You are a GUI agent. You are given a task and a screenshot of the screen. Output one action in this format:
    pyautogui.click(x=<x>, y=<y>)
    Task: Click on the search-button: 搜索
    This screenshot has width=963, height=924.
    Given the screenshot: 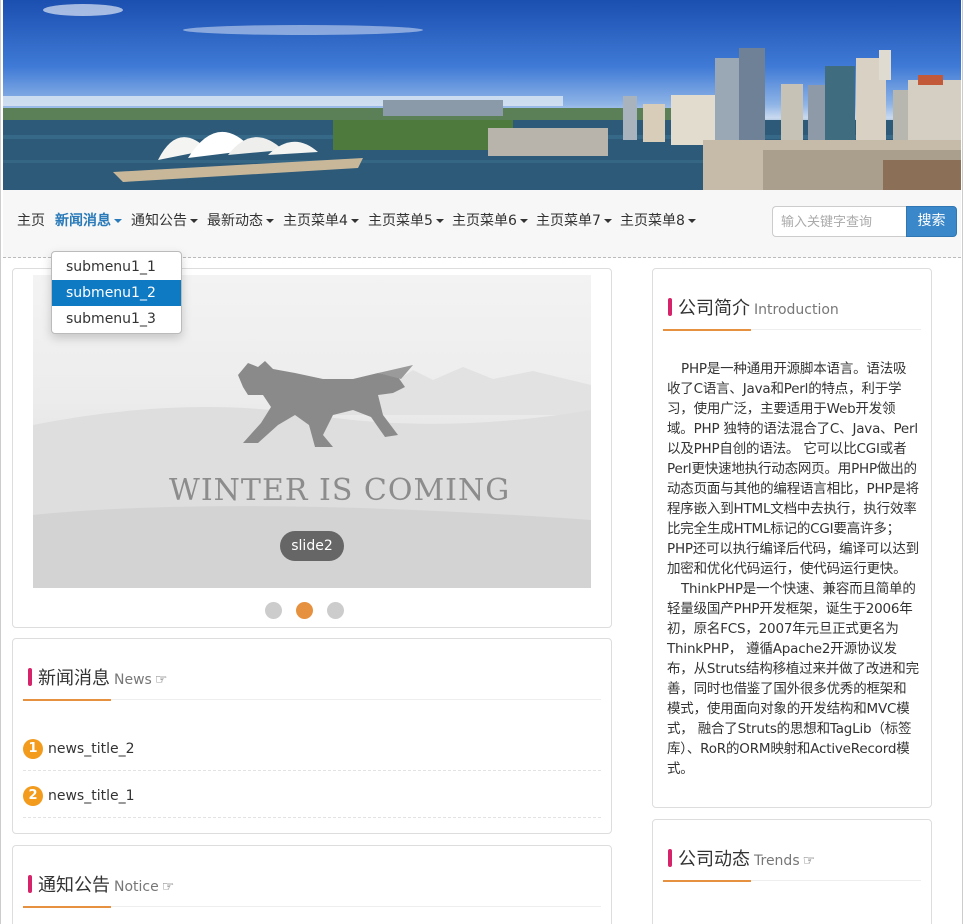 What is the action you would take?
    pyautogui.click(x=931, y=221)
    